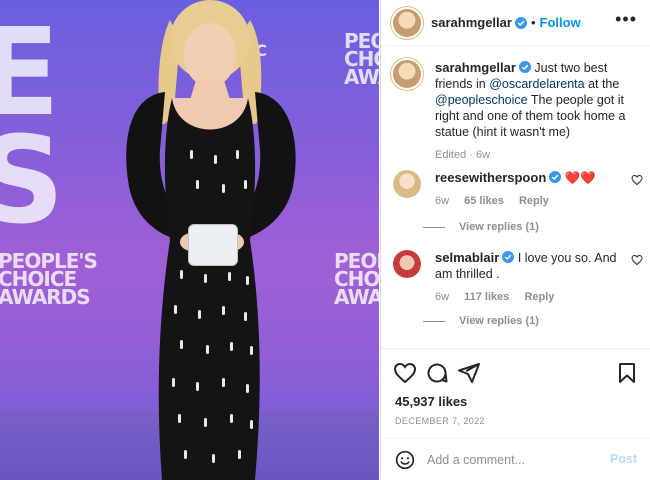 The image size is (650, 480). Describe the element at coordinates (531, 189) in the screenshot. I see `comment-text: reesewitherspoon ❤️❤️ 6w 65 likes Reply` at that location.